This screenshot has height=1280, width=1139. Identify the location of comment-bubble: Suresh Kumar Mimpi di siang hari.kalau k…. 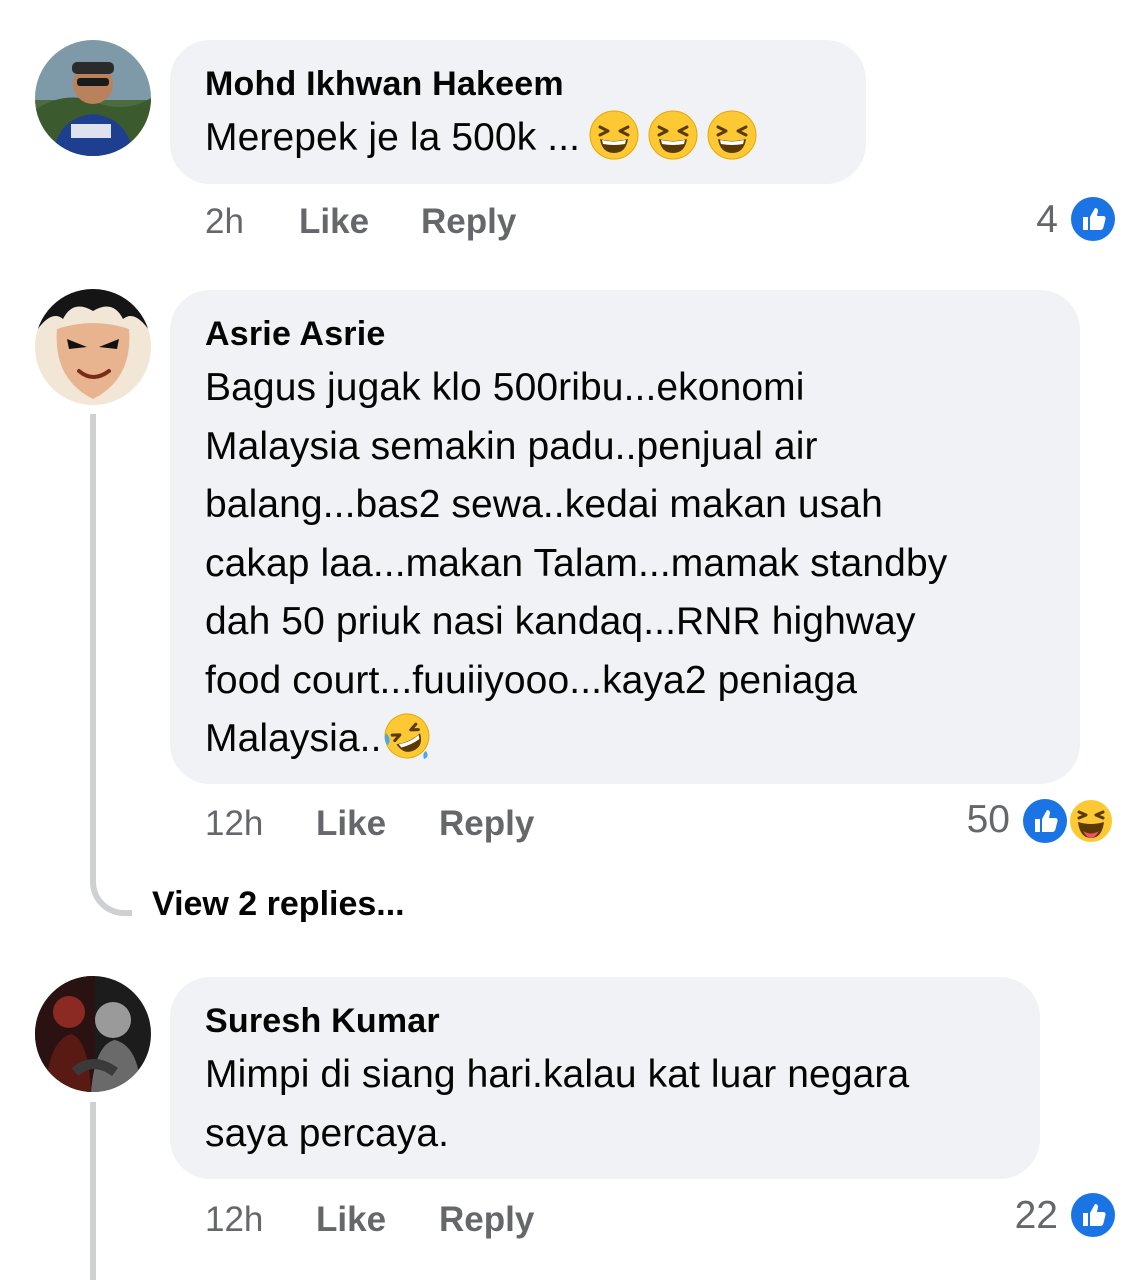
(605, 1078).